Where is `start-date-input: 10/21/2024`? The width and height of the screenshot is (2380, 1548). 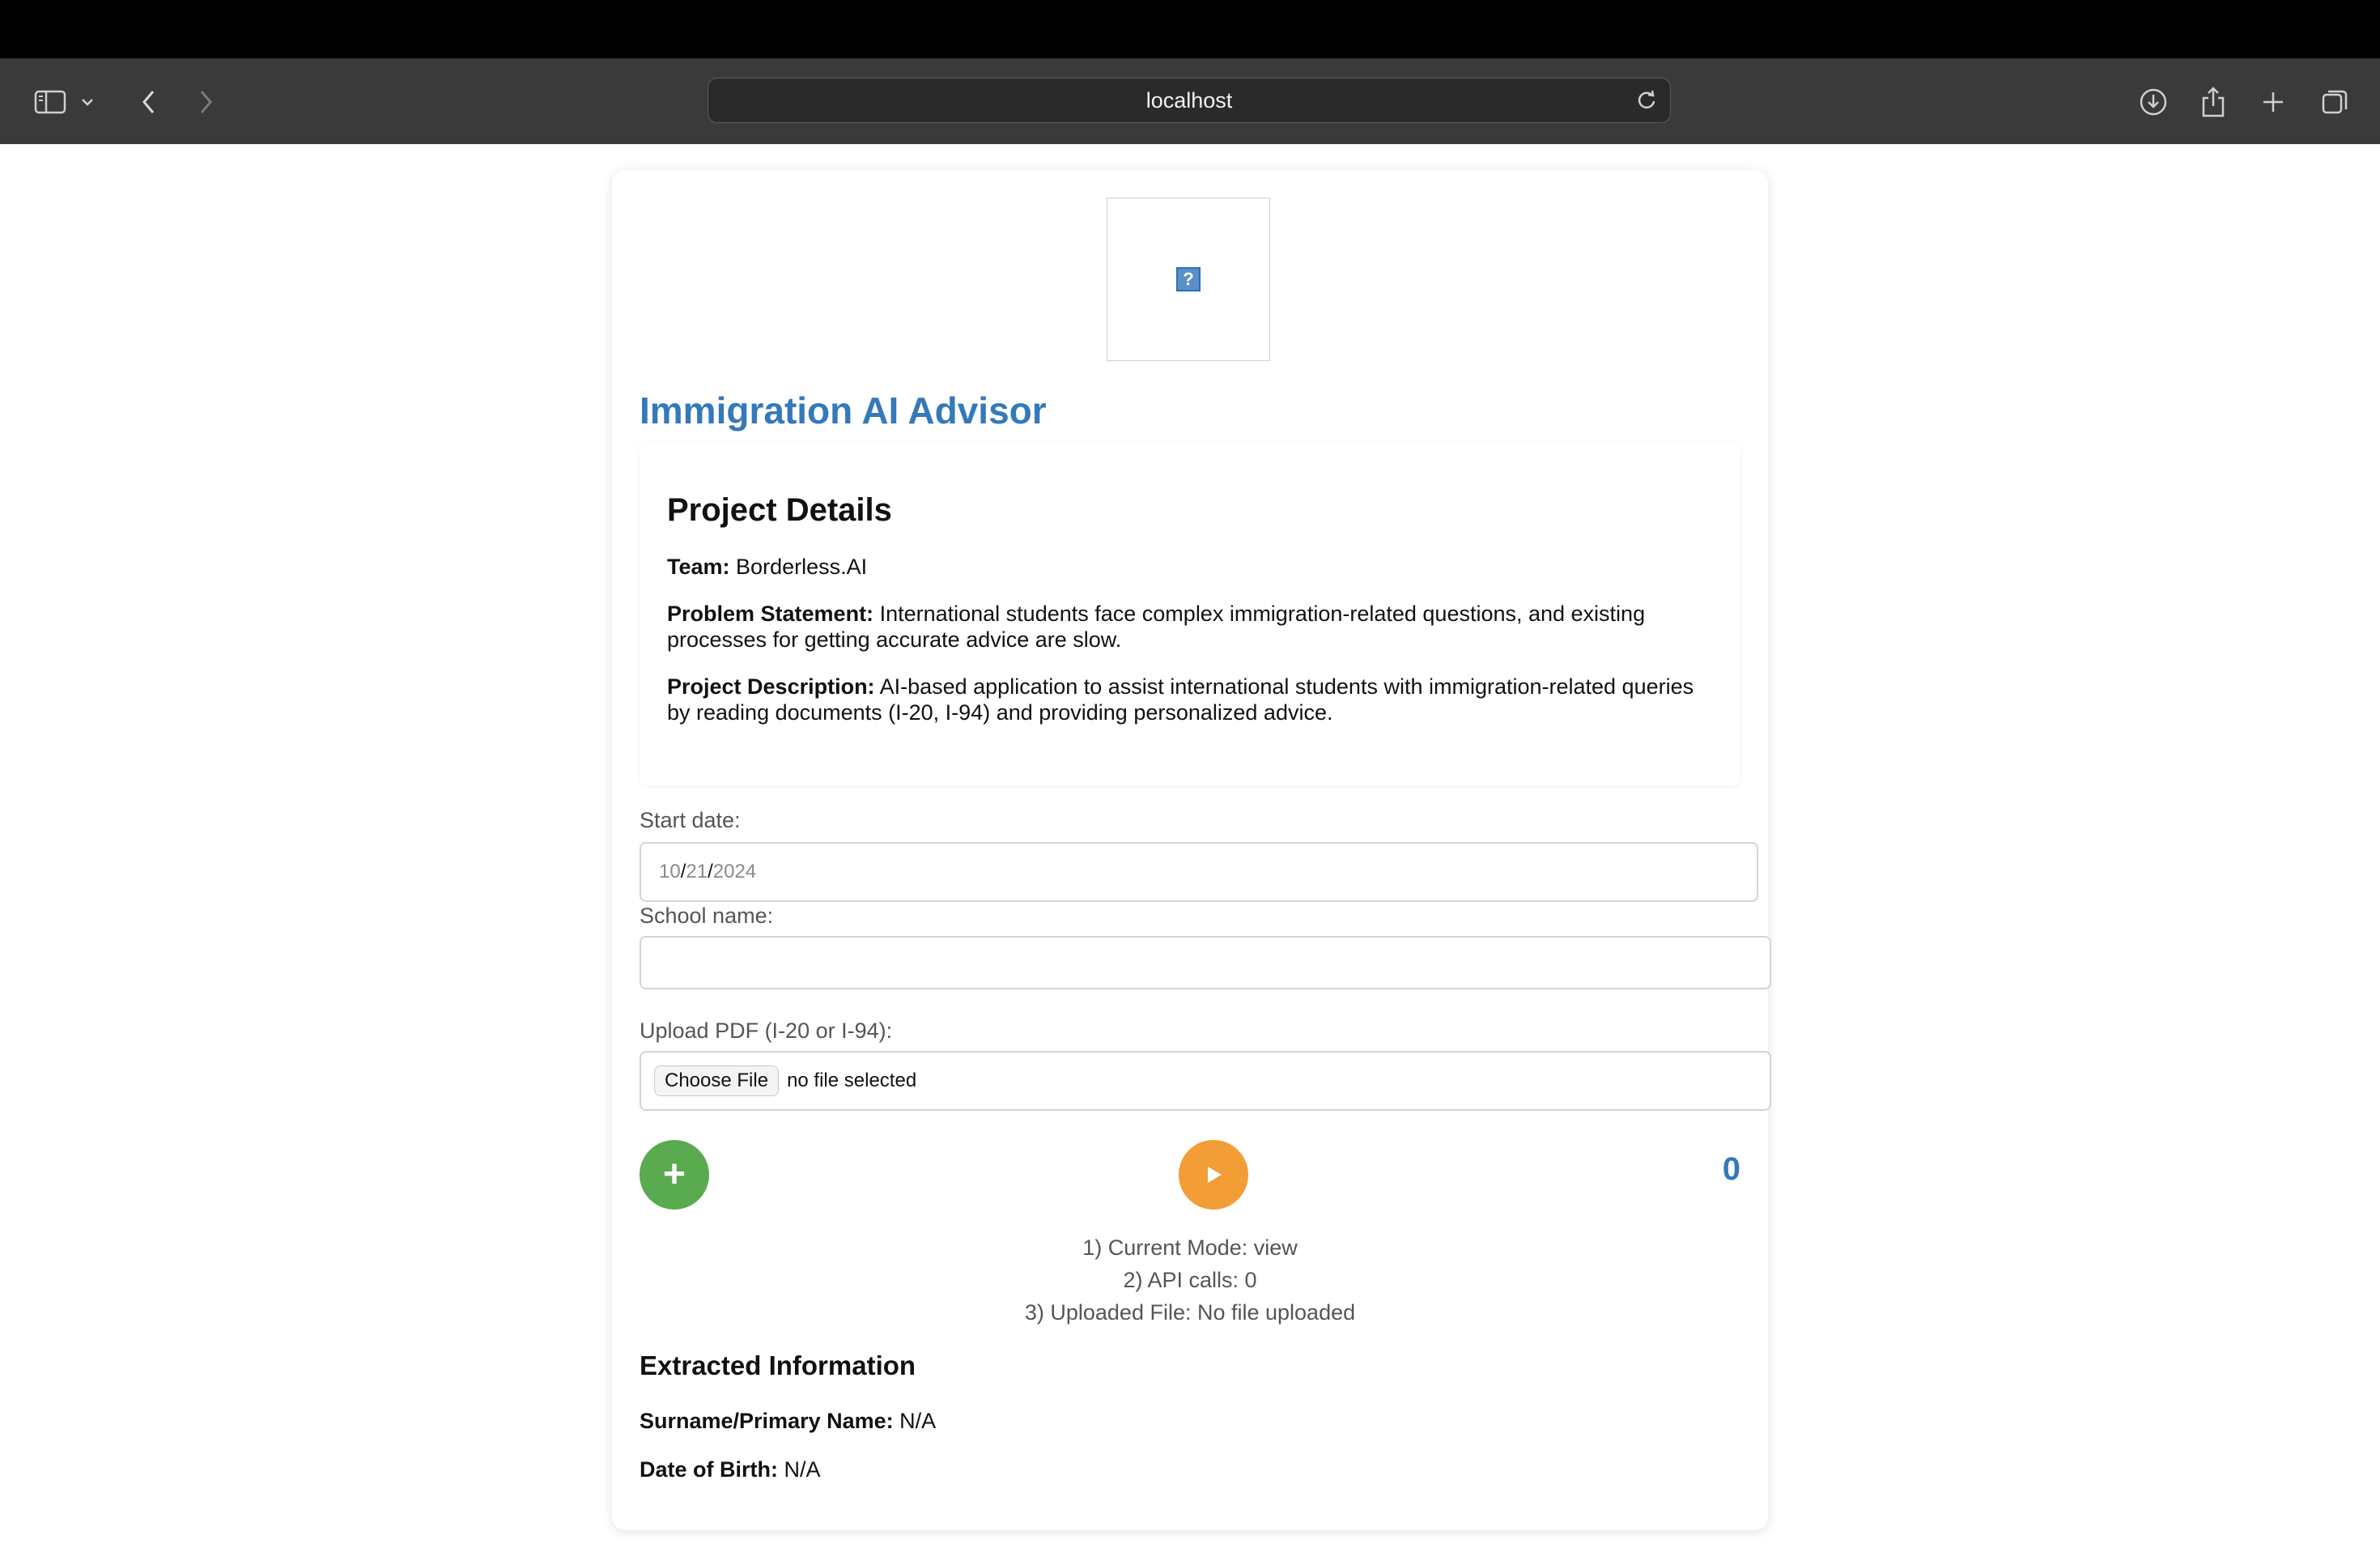
start-date-input: 10/21/2024 is located at coordinates (1199, 872).